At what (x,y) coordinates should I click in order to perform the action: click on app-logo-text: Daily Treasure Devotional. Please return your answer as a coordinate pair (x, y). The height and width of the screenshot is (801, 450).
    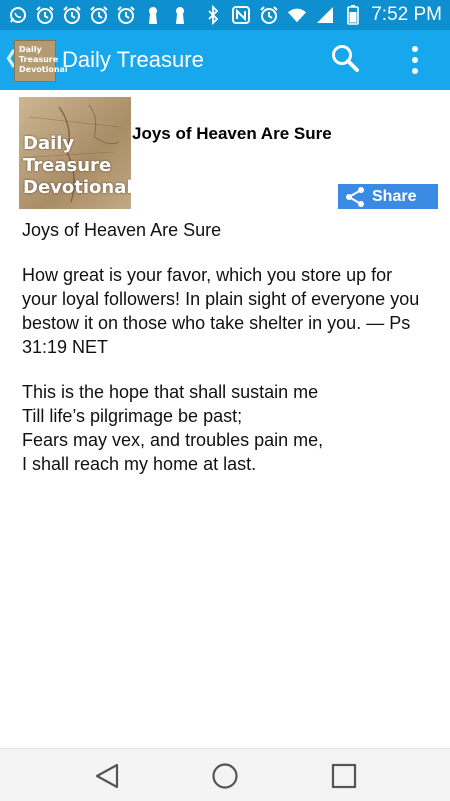
    Looking at the image, I should click on (43, 59).